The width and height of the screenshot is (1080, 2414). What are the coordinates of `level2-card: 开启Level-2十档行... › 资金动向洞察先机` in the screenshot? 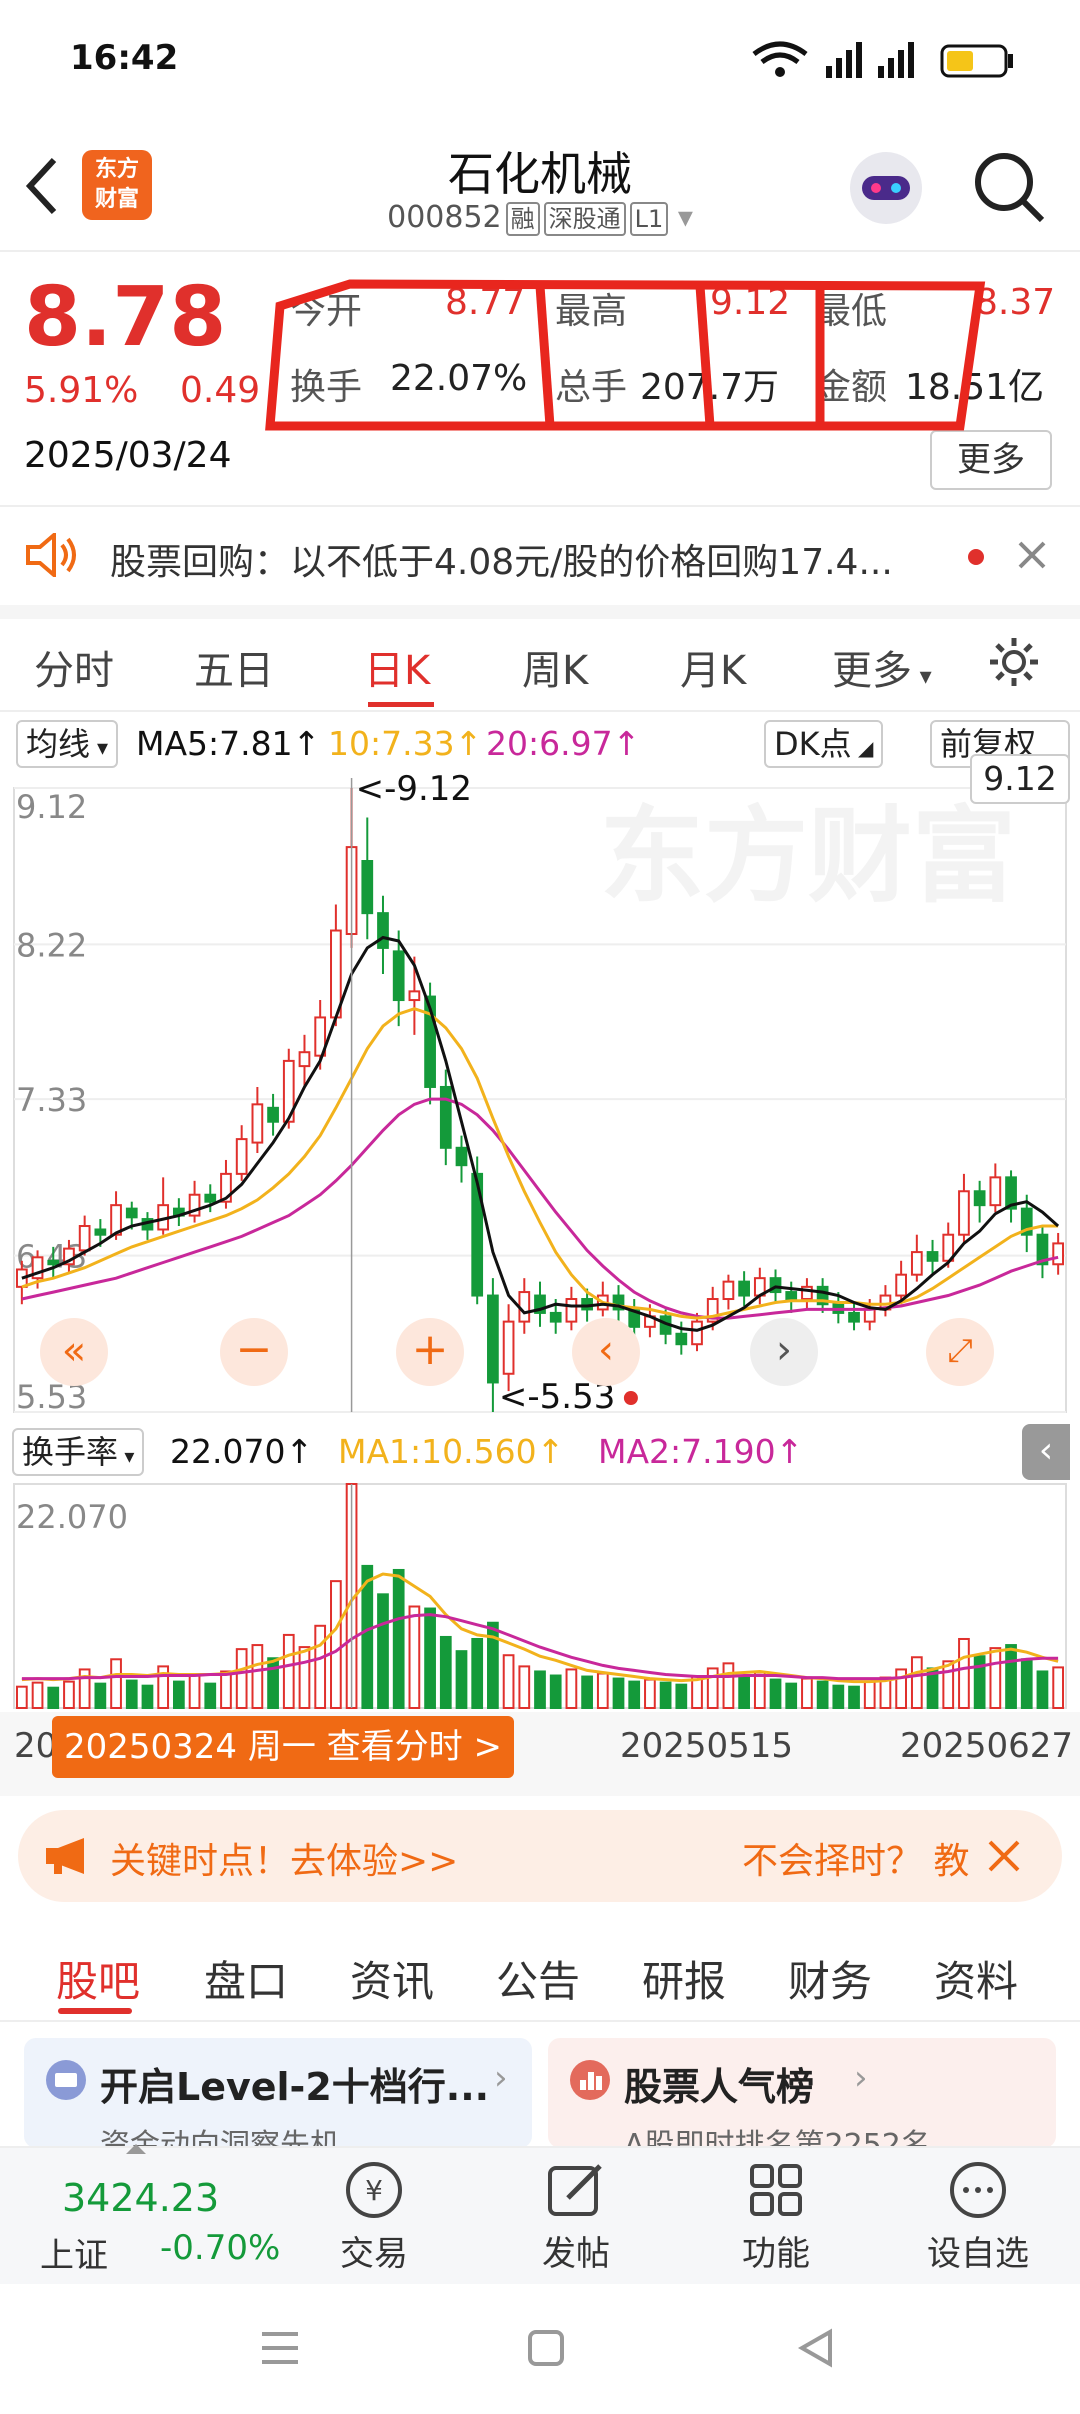 It's located at (278, 2093).